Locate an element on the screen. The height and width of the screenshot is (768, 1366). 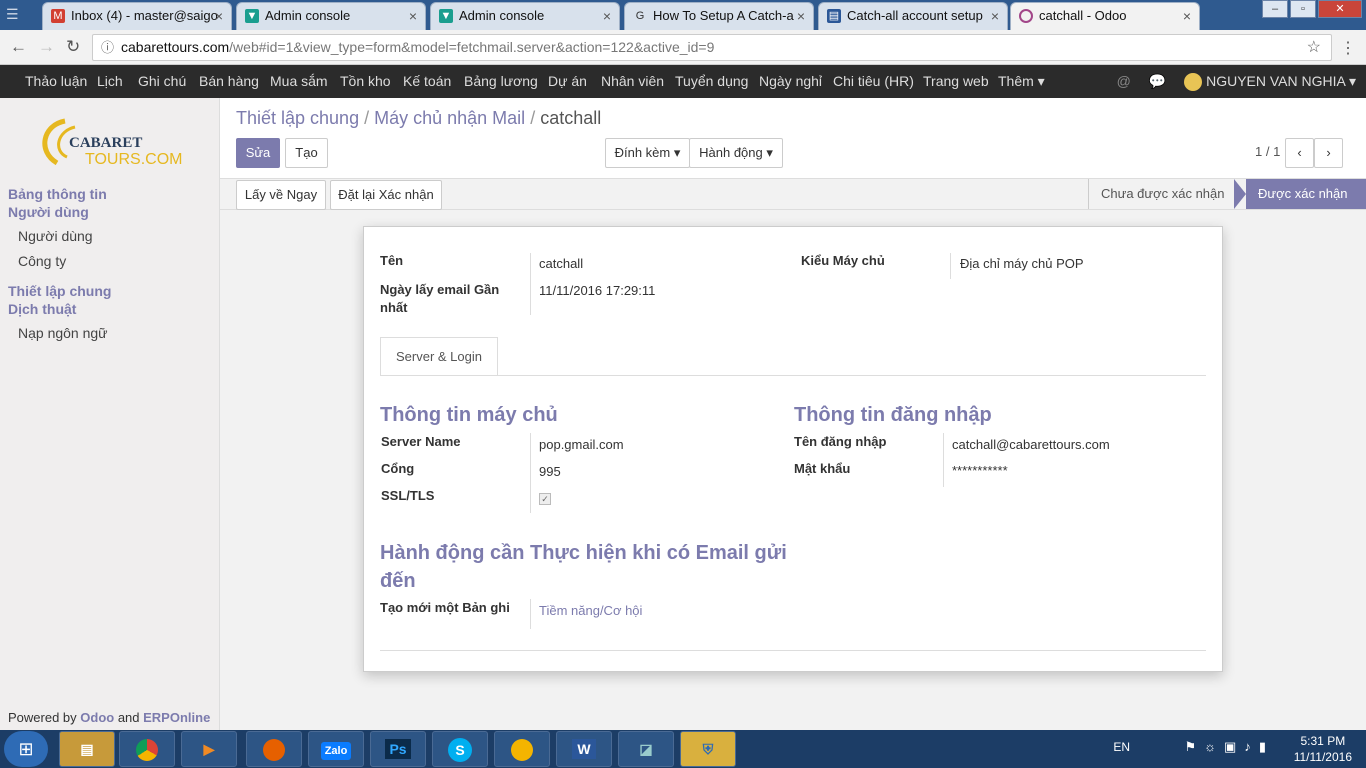
paint-icon: ◪ is located at coordinates (646, 749).